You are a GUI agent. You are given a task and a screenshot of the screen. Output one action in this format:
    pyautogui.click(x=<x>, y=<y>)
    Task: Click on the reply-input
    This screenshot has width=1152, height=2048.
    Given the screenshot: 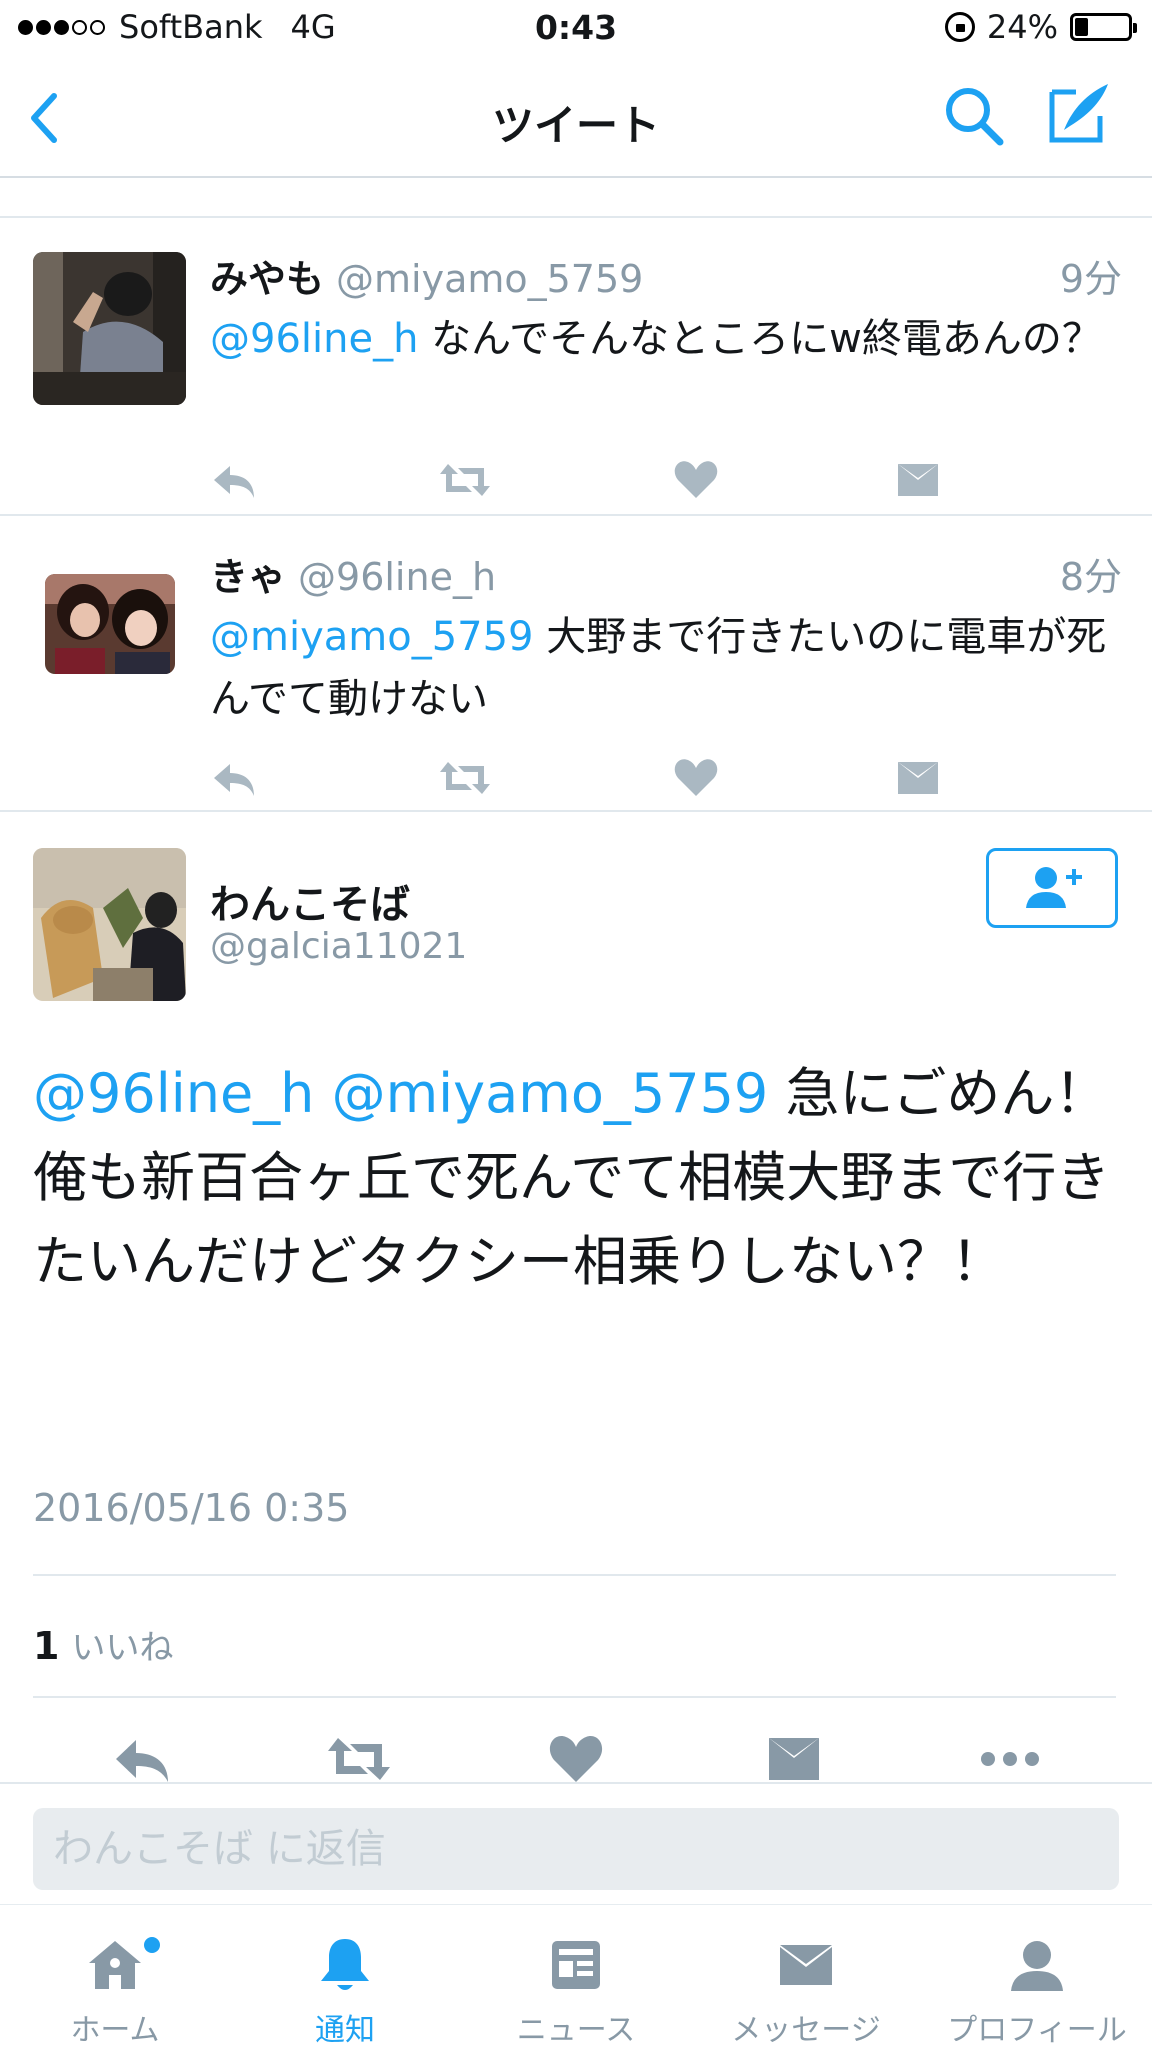 What is the action you would take?
    pyautogui.click(x=576, y=1849)
    